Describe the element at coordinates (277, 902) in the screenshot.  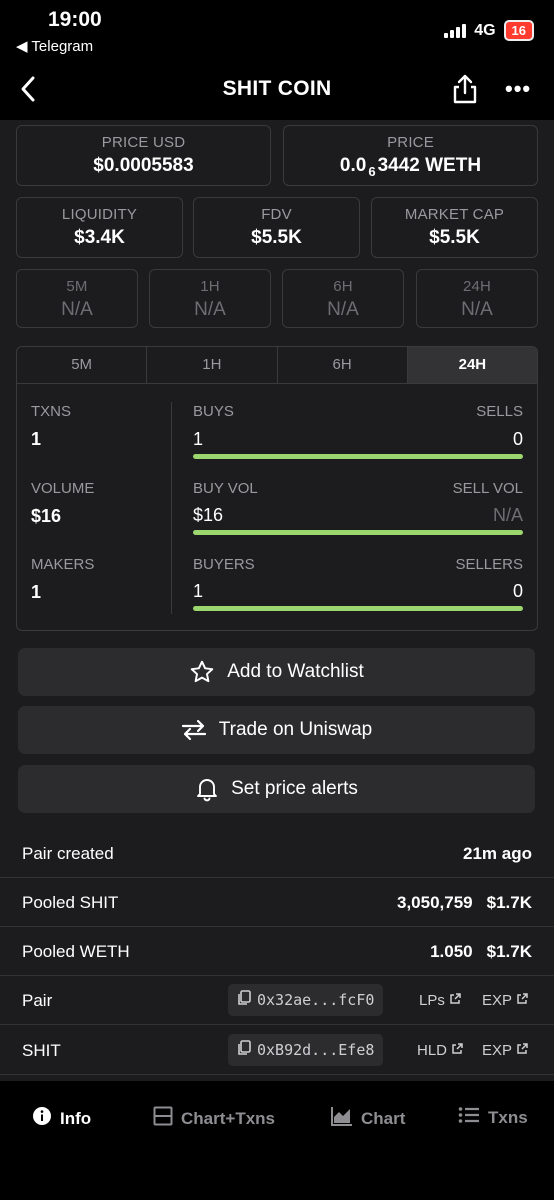
I see `pooled-base-row: Pooled SHIT 3,050,759 $1.7K` at that location.